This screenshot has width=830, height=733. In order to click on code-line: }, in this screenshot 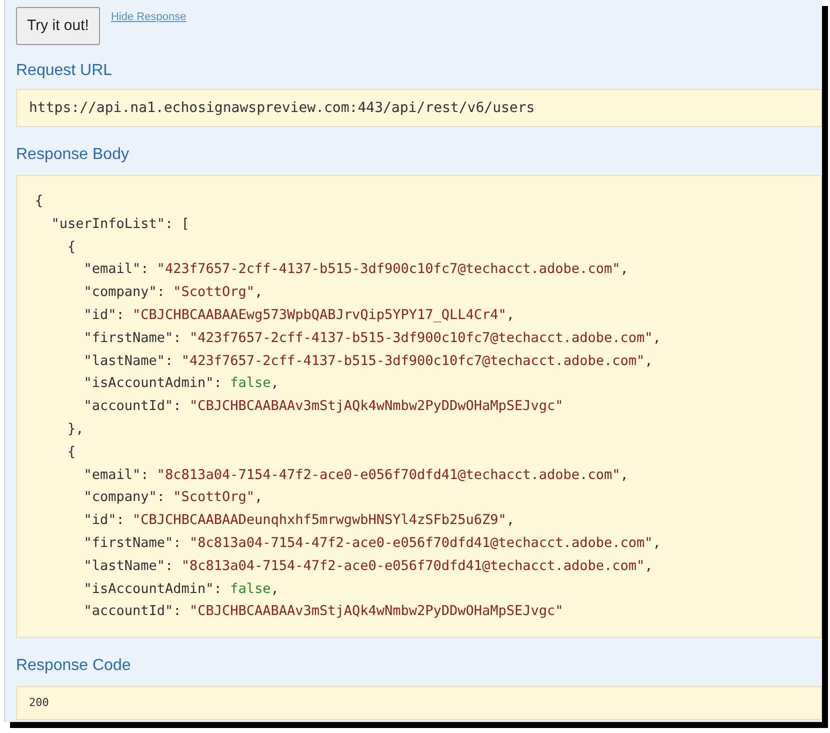, I will do `click(75, 429)`.